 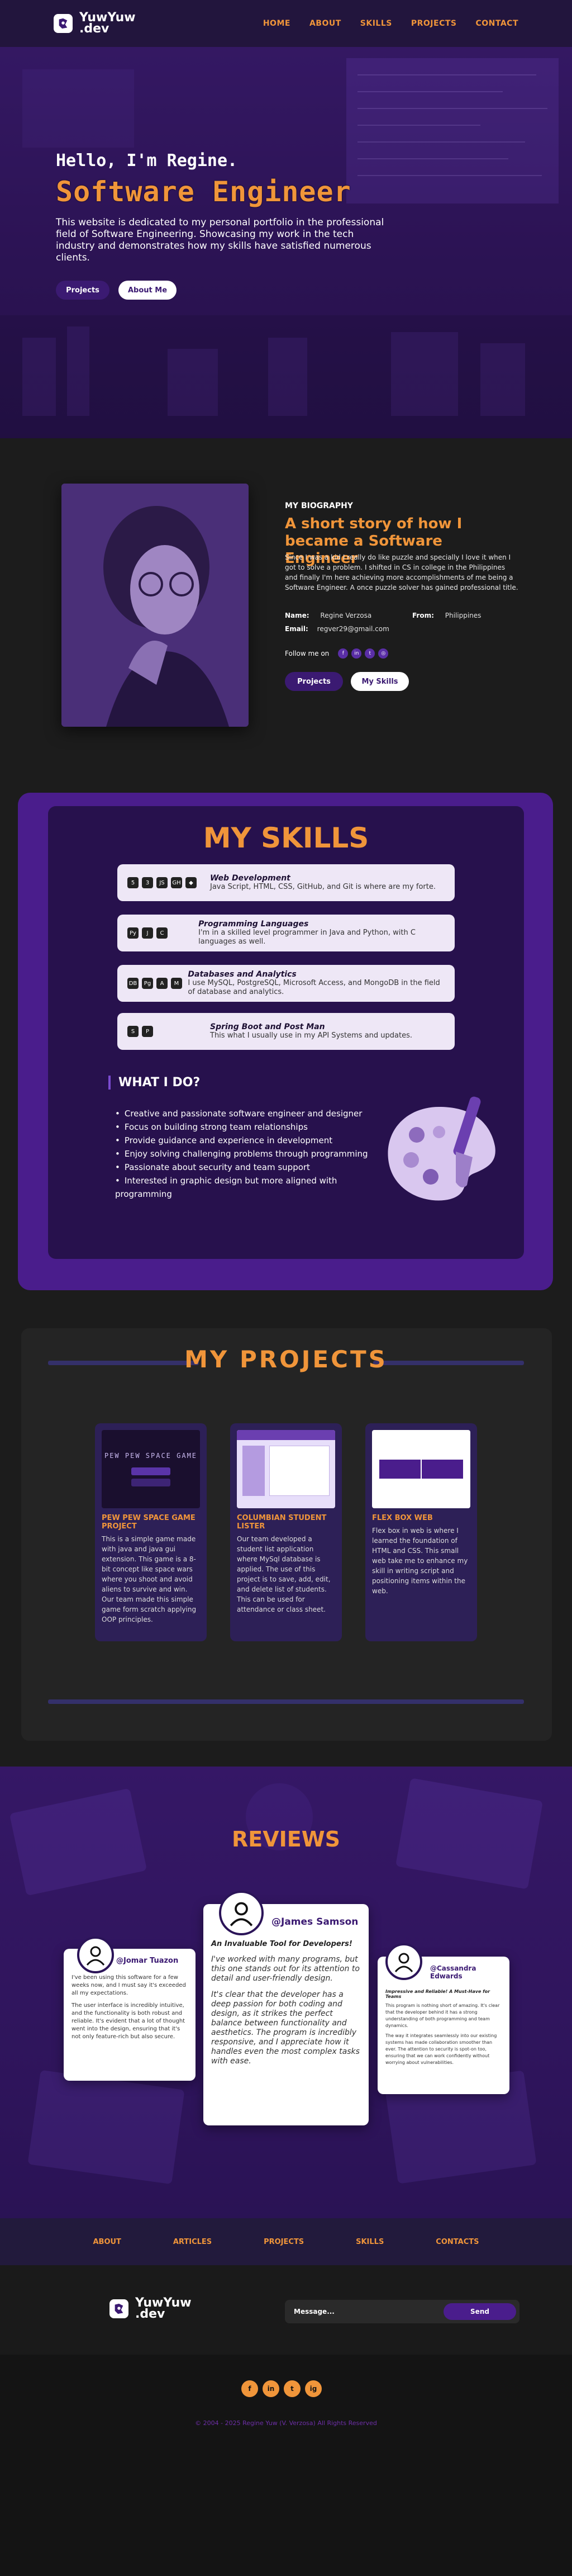 What do you see at coordinates (383, 653) in the screenshot?
I see `instagram-icon: ◎` at bounding box center [383, 653].